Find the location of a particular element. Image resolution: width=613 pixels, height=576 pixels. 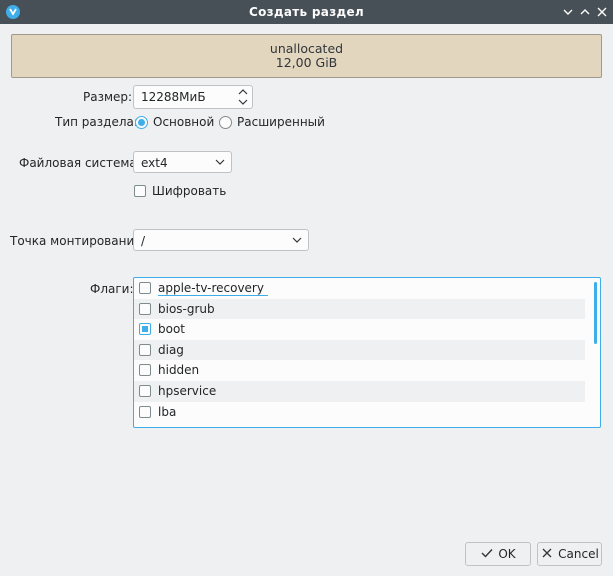

filesystem-select: ext4 is located at coordinates (182, 162).